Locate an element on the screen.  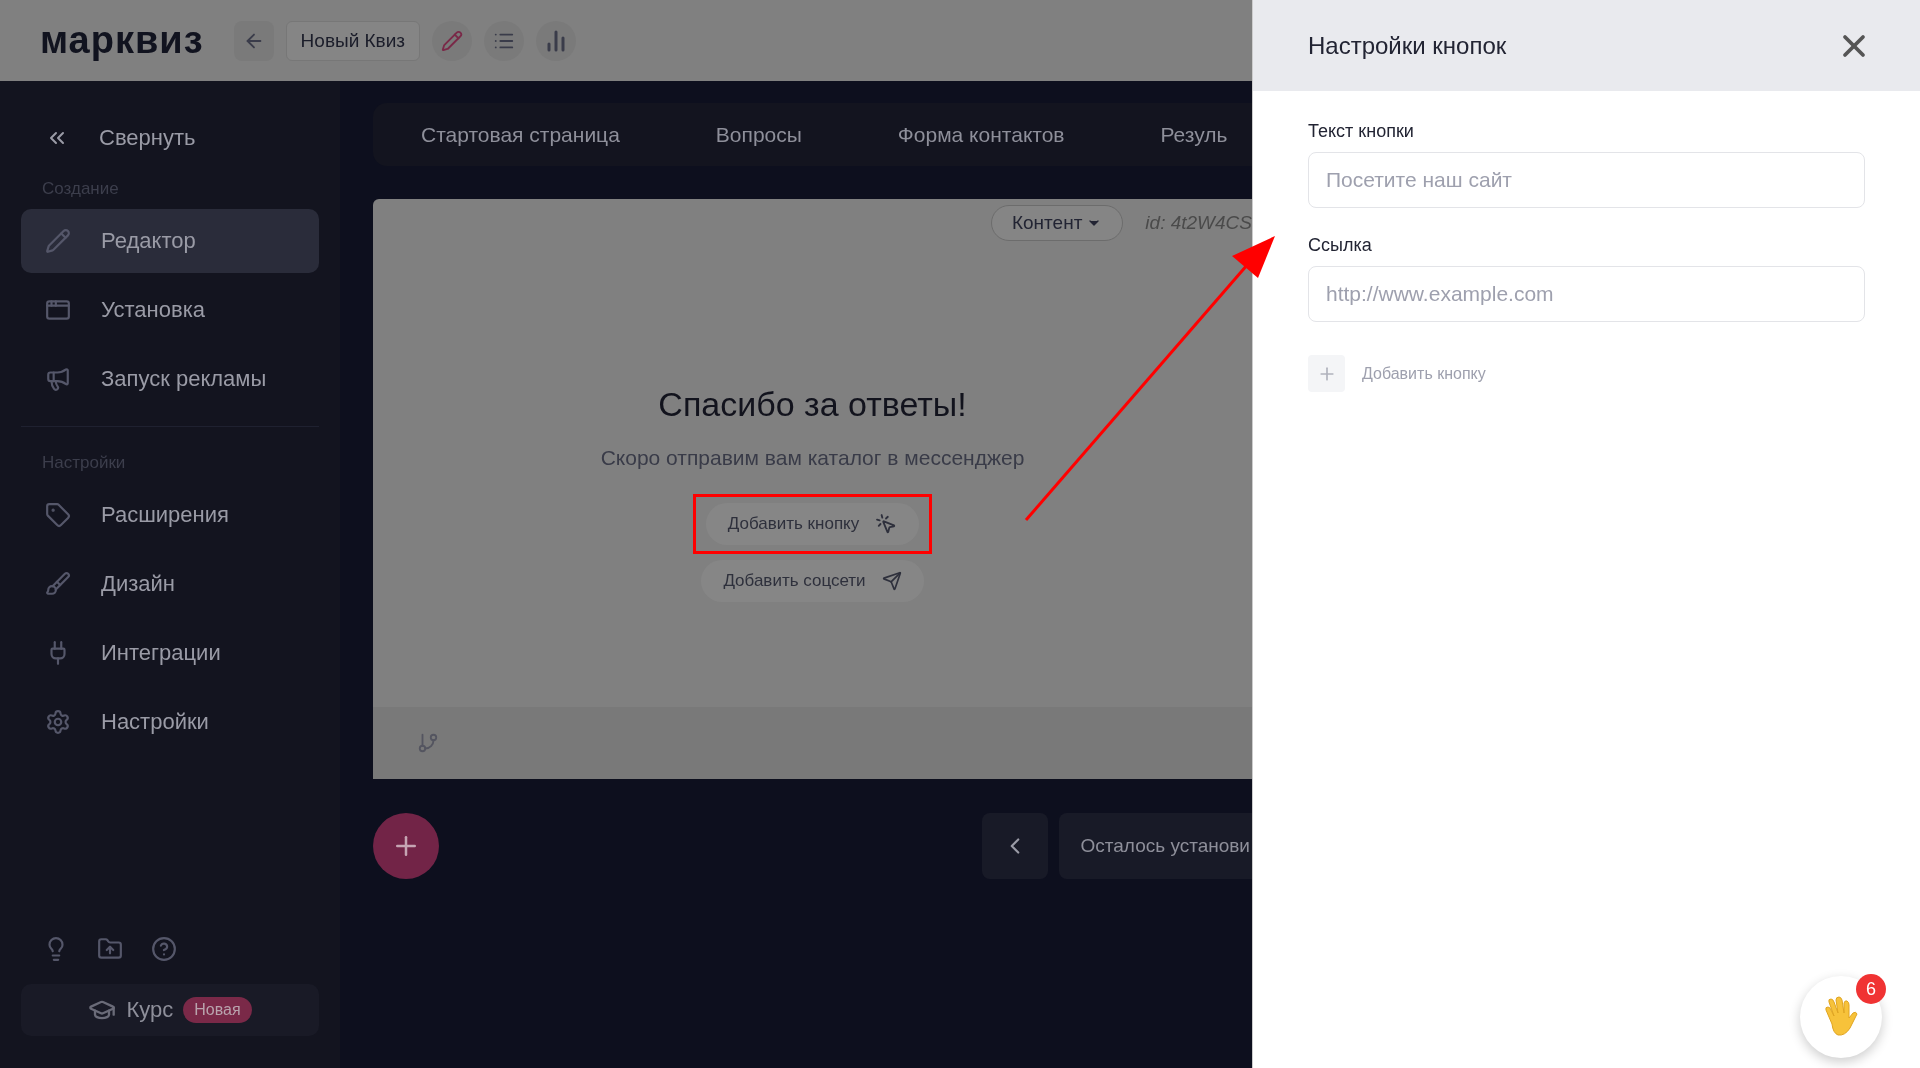
input-field: http://www.example.com is located at coordinates (1586, 294).